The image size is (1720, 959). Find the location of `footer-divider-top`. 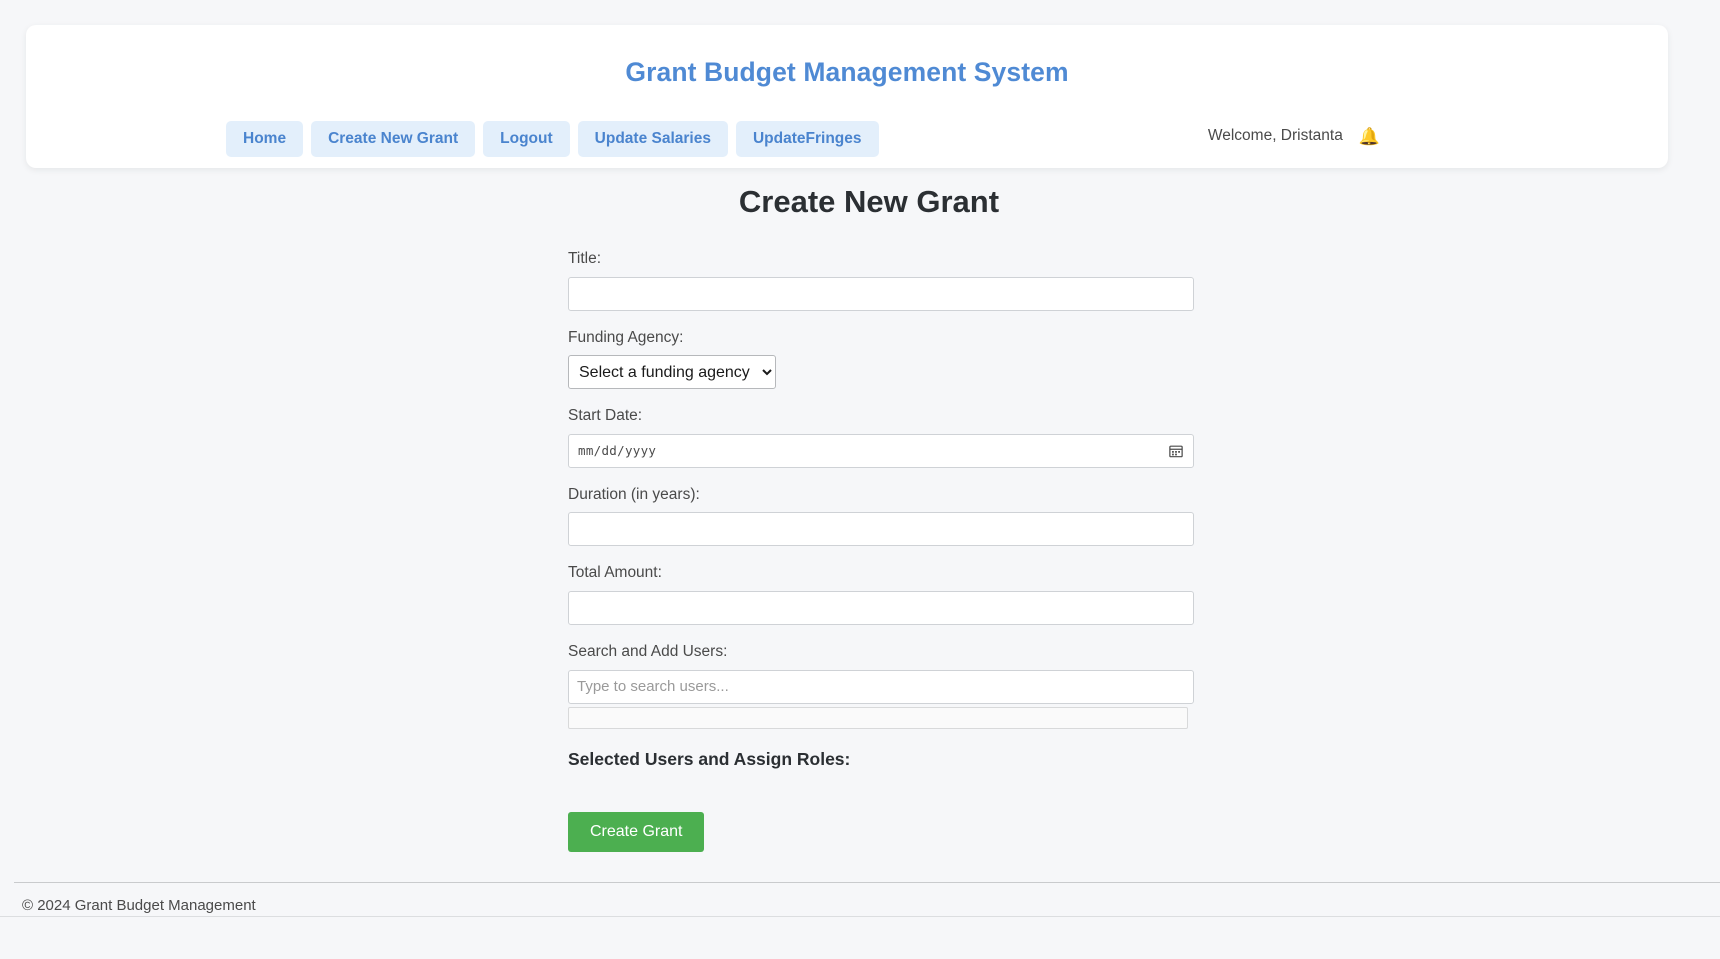

footer-divider-top is located at coordinates (867, 882).